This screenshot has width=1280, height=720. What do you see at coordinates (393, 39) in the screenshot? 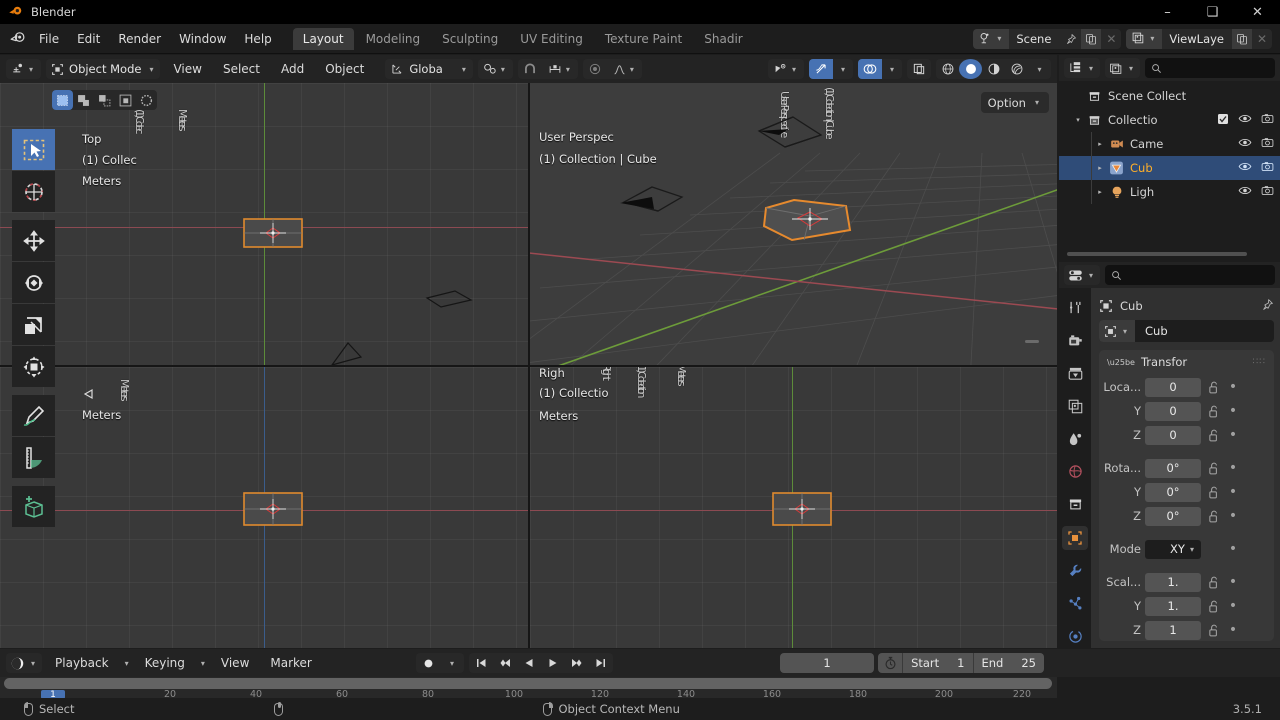
I see `tab-modeling: Modeling` at bounding box center [393, 39].